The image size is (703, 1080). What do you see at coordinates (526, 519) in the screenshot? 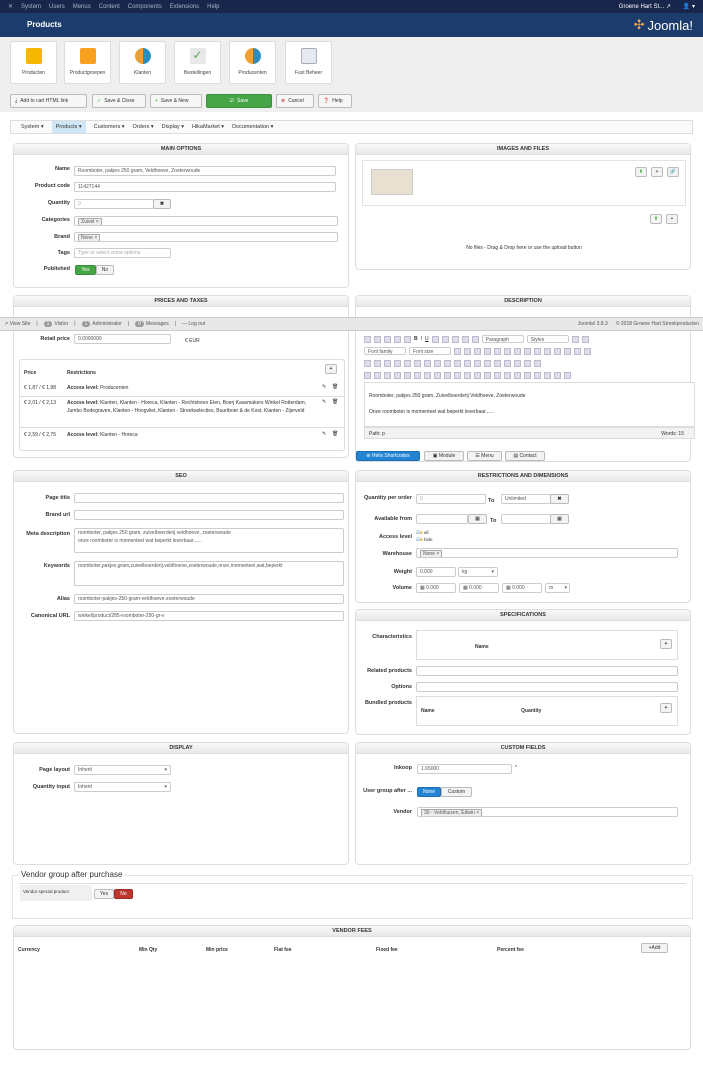
I see `available-to-input` at bounding box center [526, 519].